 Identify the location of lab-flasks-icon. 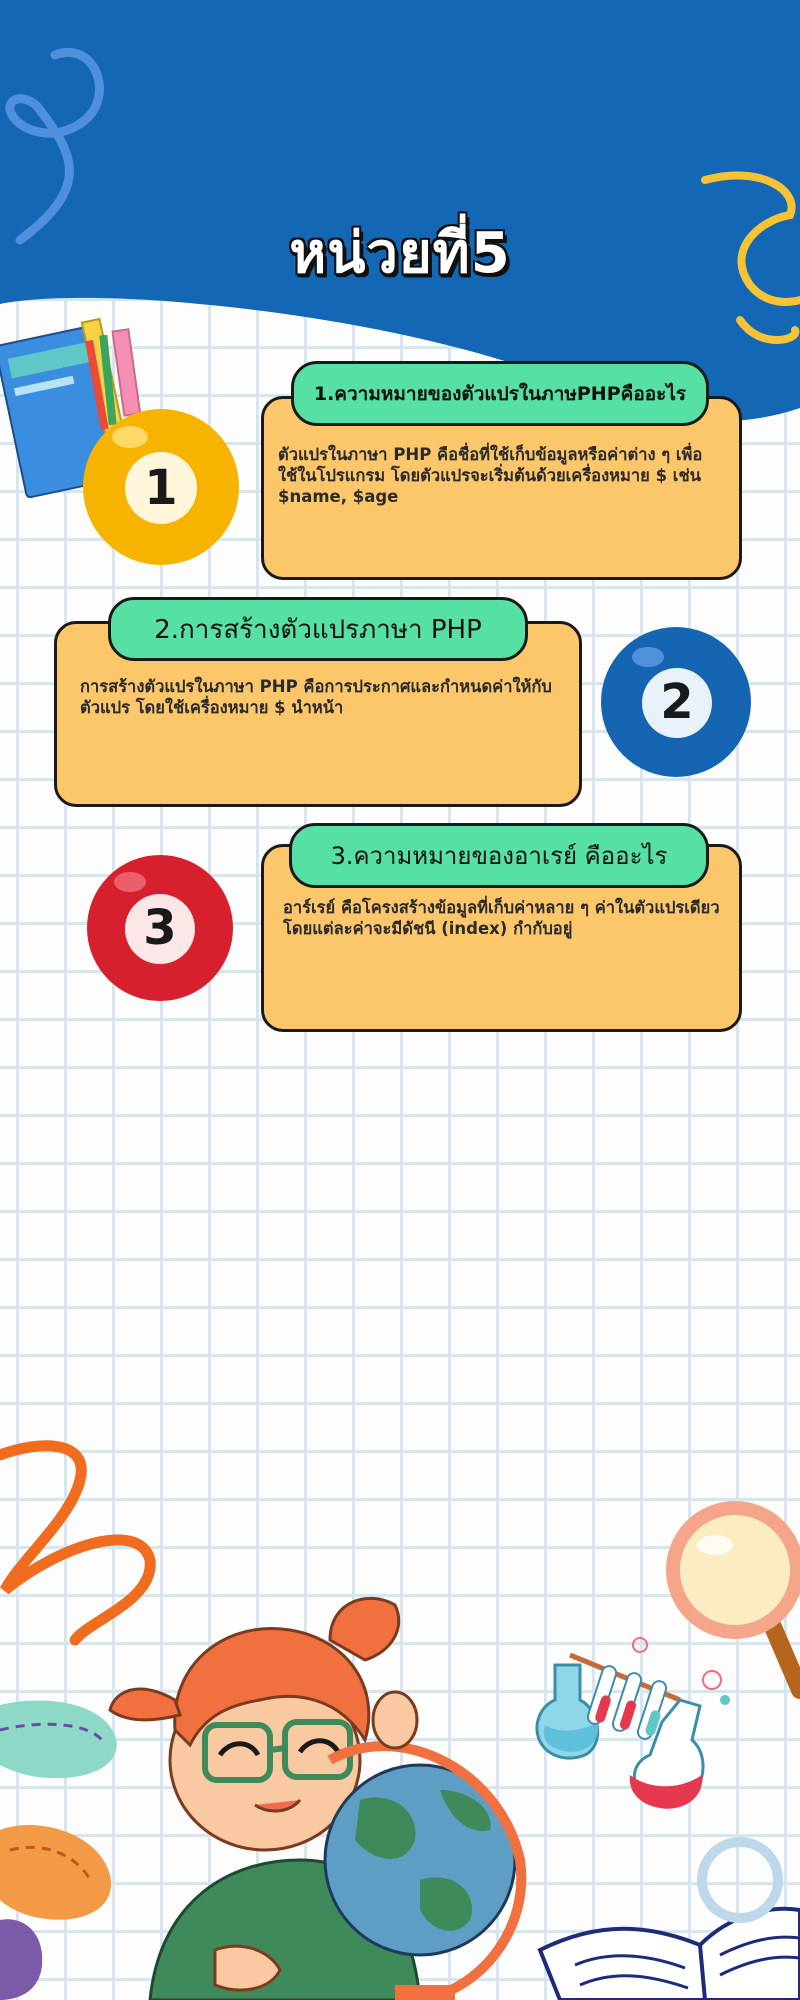
(632, 1723).